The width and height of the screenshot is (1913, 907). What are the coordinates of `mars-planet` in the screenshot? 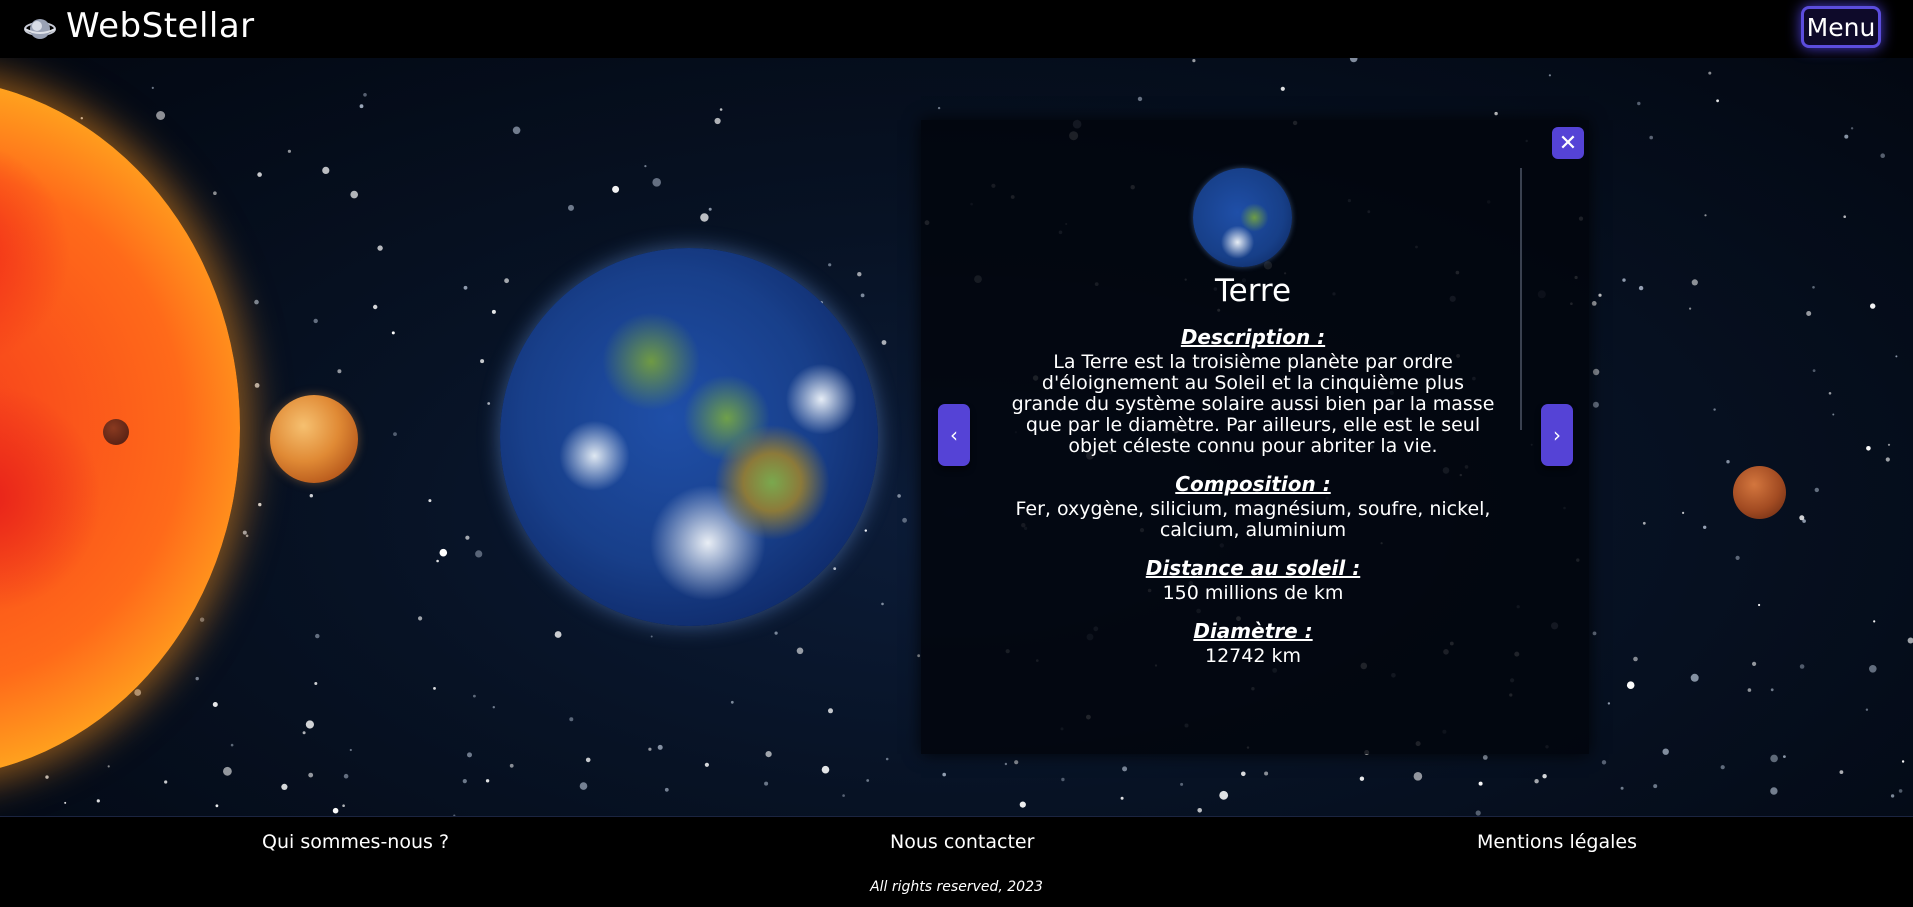 It's located at (1759, 492).